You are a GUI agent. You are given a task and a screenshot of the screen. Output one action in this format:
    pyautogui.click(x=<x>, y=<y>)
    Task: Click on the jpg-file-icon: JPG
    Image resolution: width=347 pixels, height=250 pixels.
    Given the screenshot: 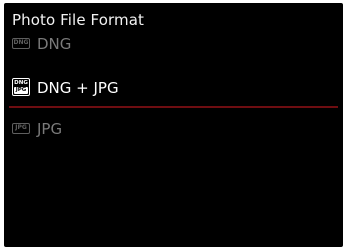 What is the action you would take?
    pyautogui.click(x=21, y=128)
    